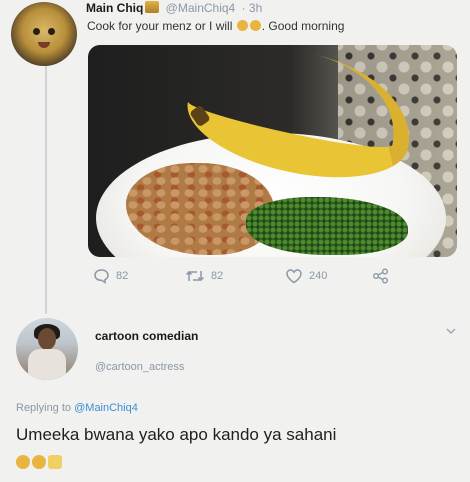 The image size is (470, 482). What do you see at coordinates (306, 276) in the screenshot?
I see `like-button: 240` at bounding box center [306, 276].